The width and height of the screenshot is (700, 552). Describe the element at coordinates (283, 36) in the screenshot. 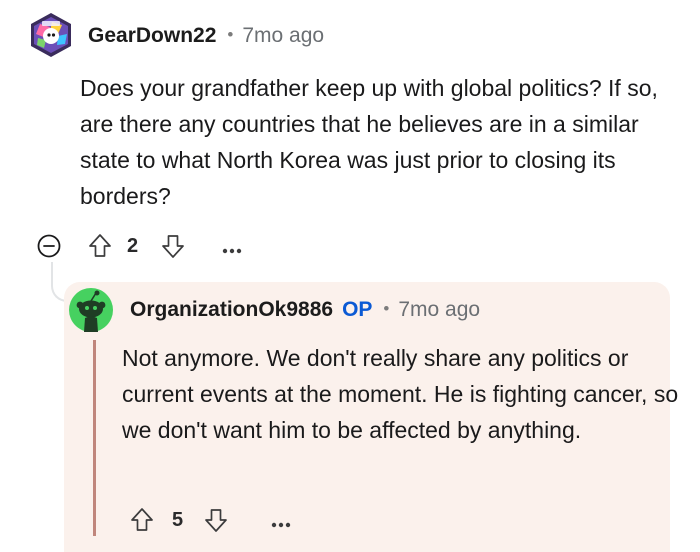

I see `comment-timestamp: 7mo ago` at that location.